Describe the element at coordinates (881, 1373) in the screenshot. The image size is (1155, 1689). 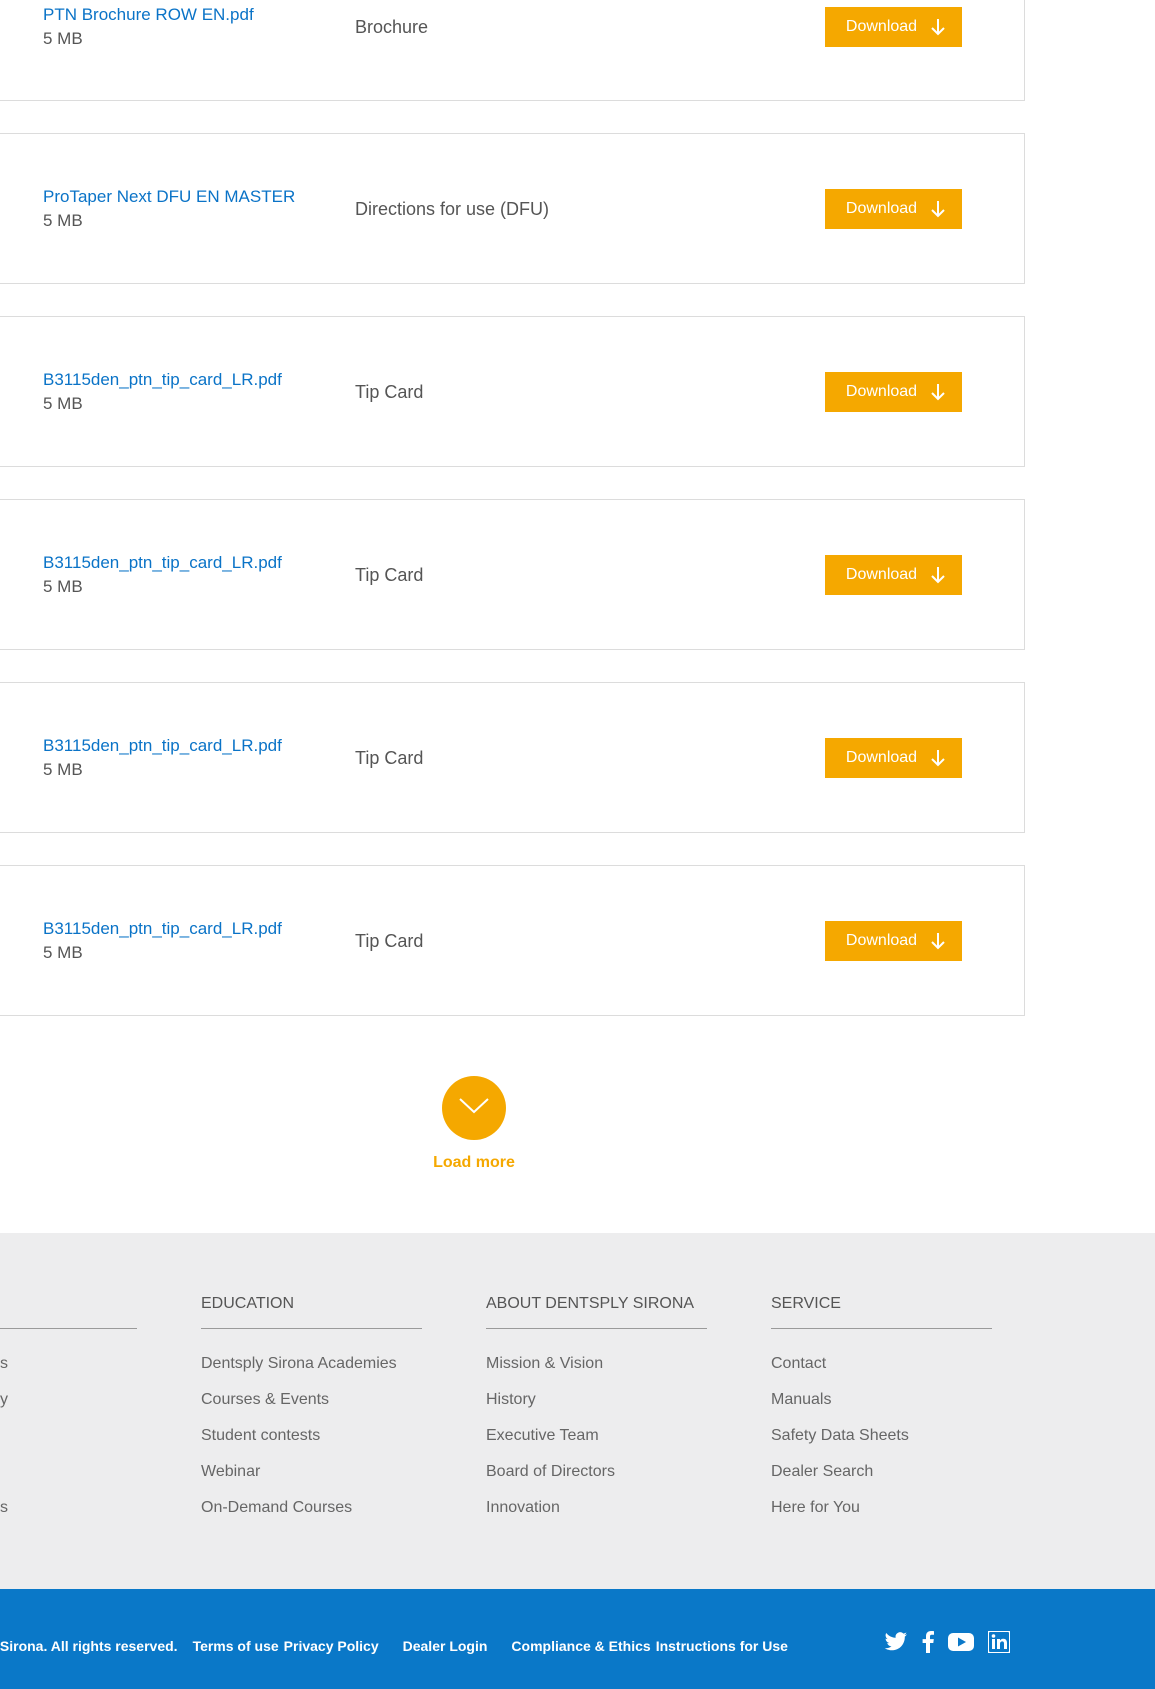
I see `footer-link: Contact` at that location.